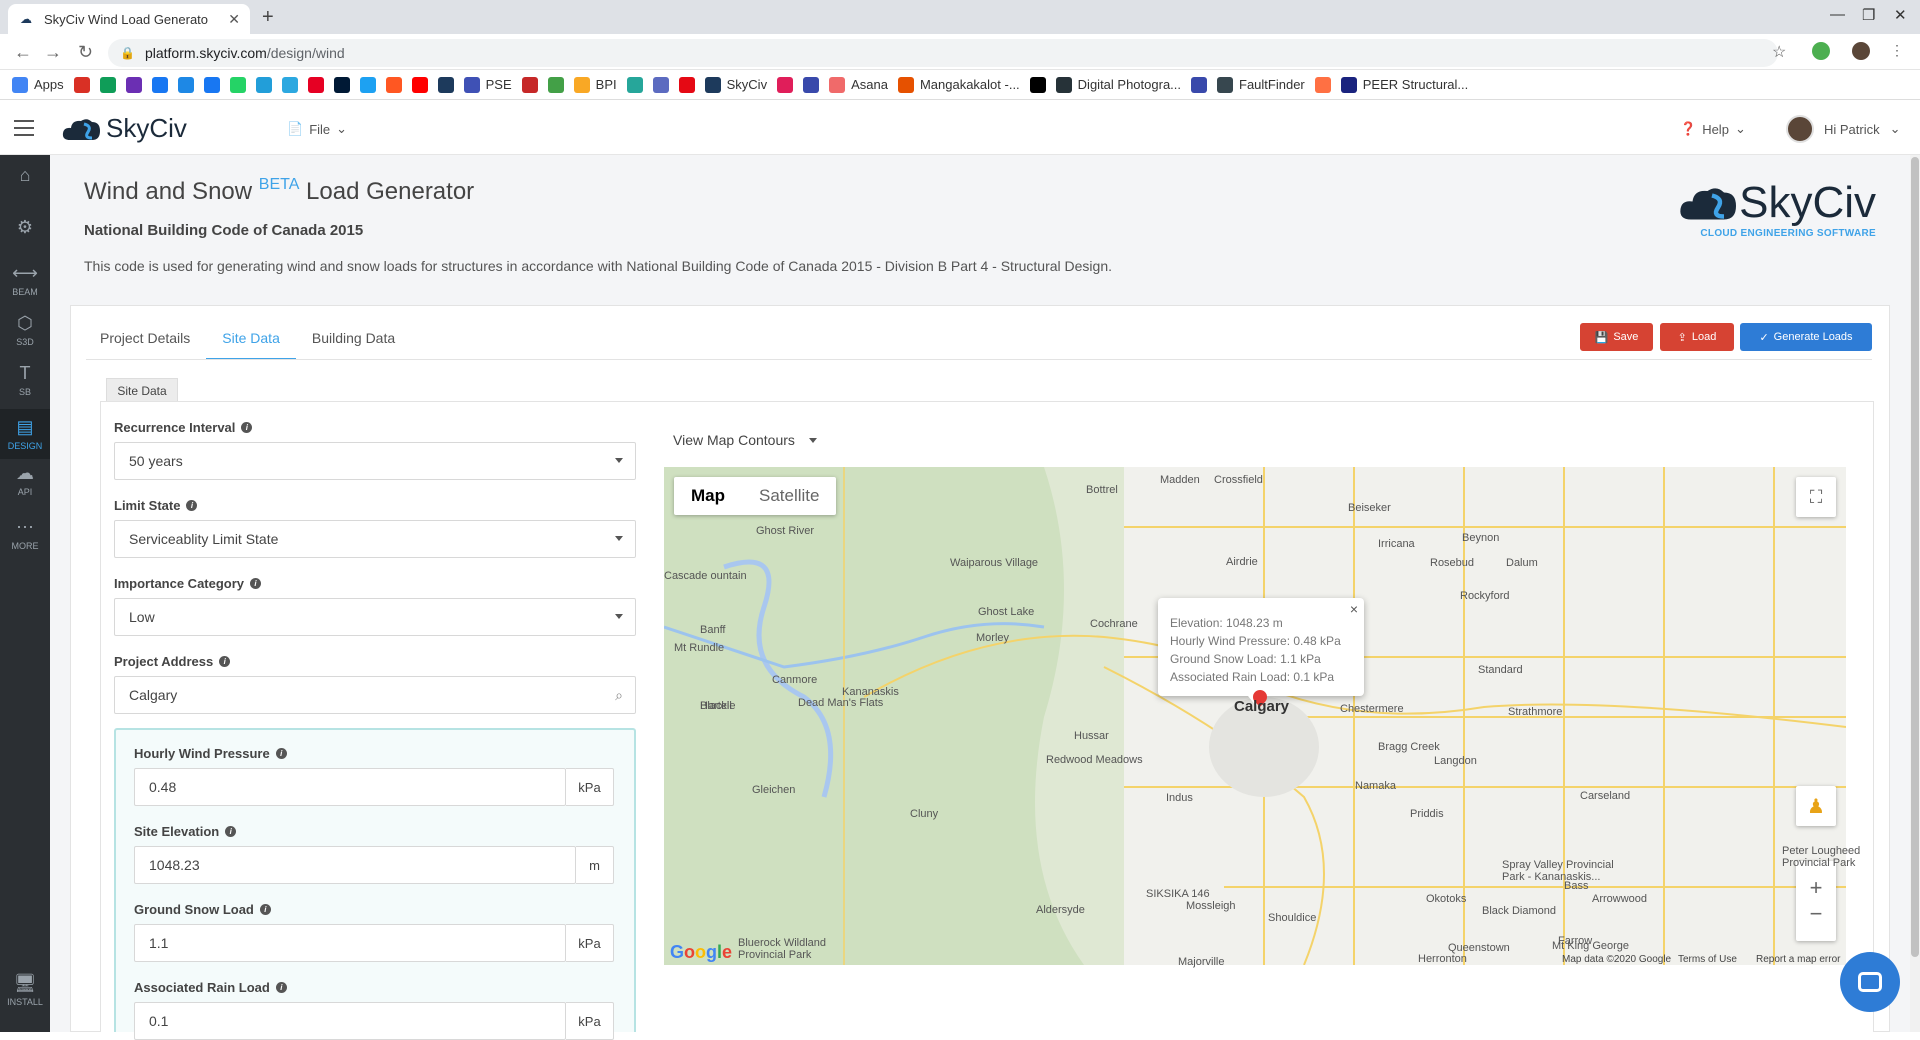 The height and width of the screenshot is (1040, 1920). What do you see at coordinates (1707, 959) in the screenshot?
I see `map-terms-link: Terms of Use` at bounding box center [1707, 959].